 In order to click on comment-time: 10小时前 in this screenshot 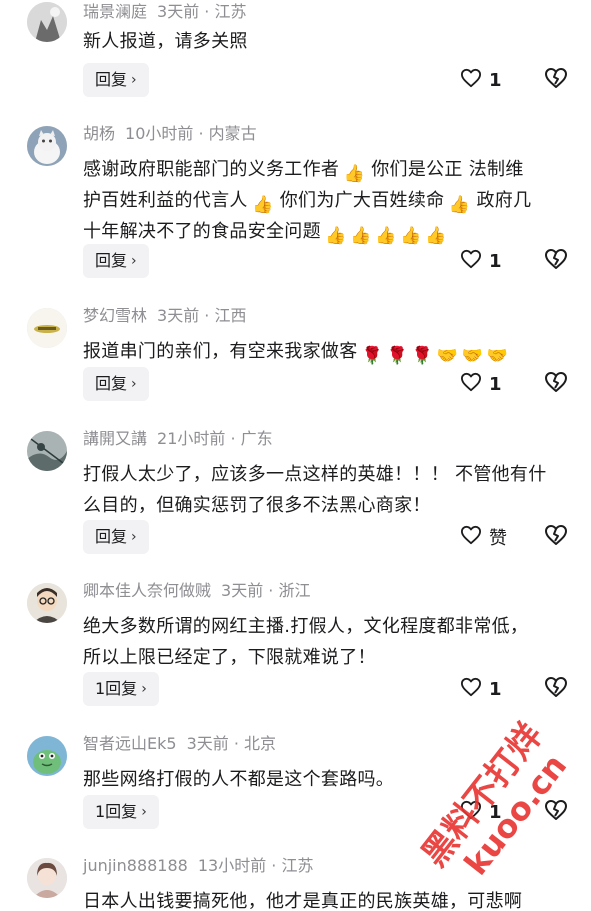, I will do `click(159, 133)`.